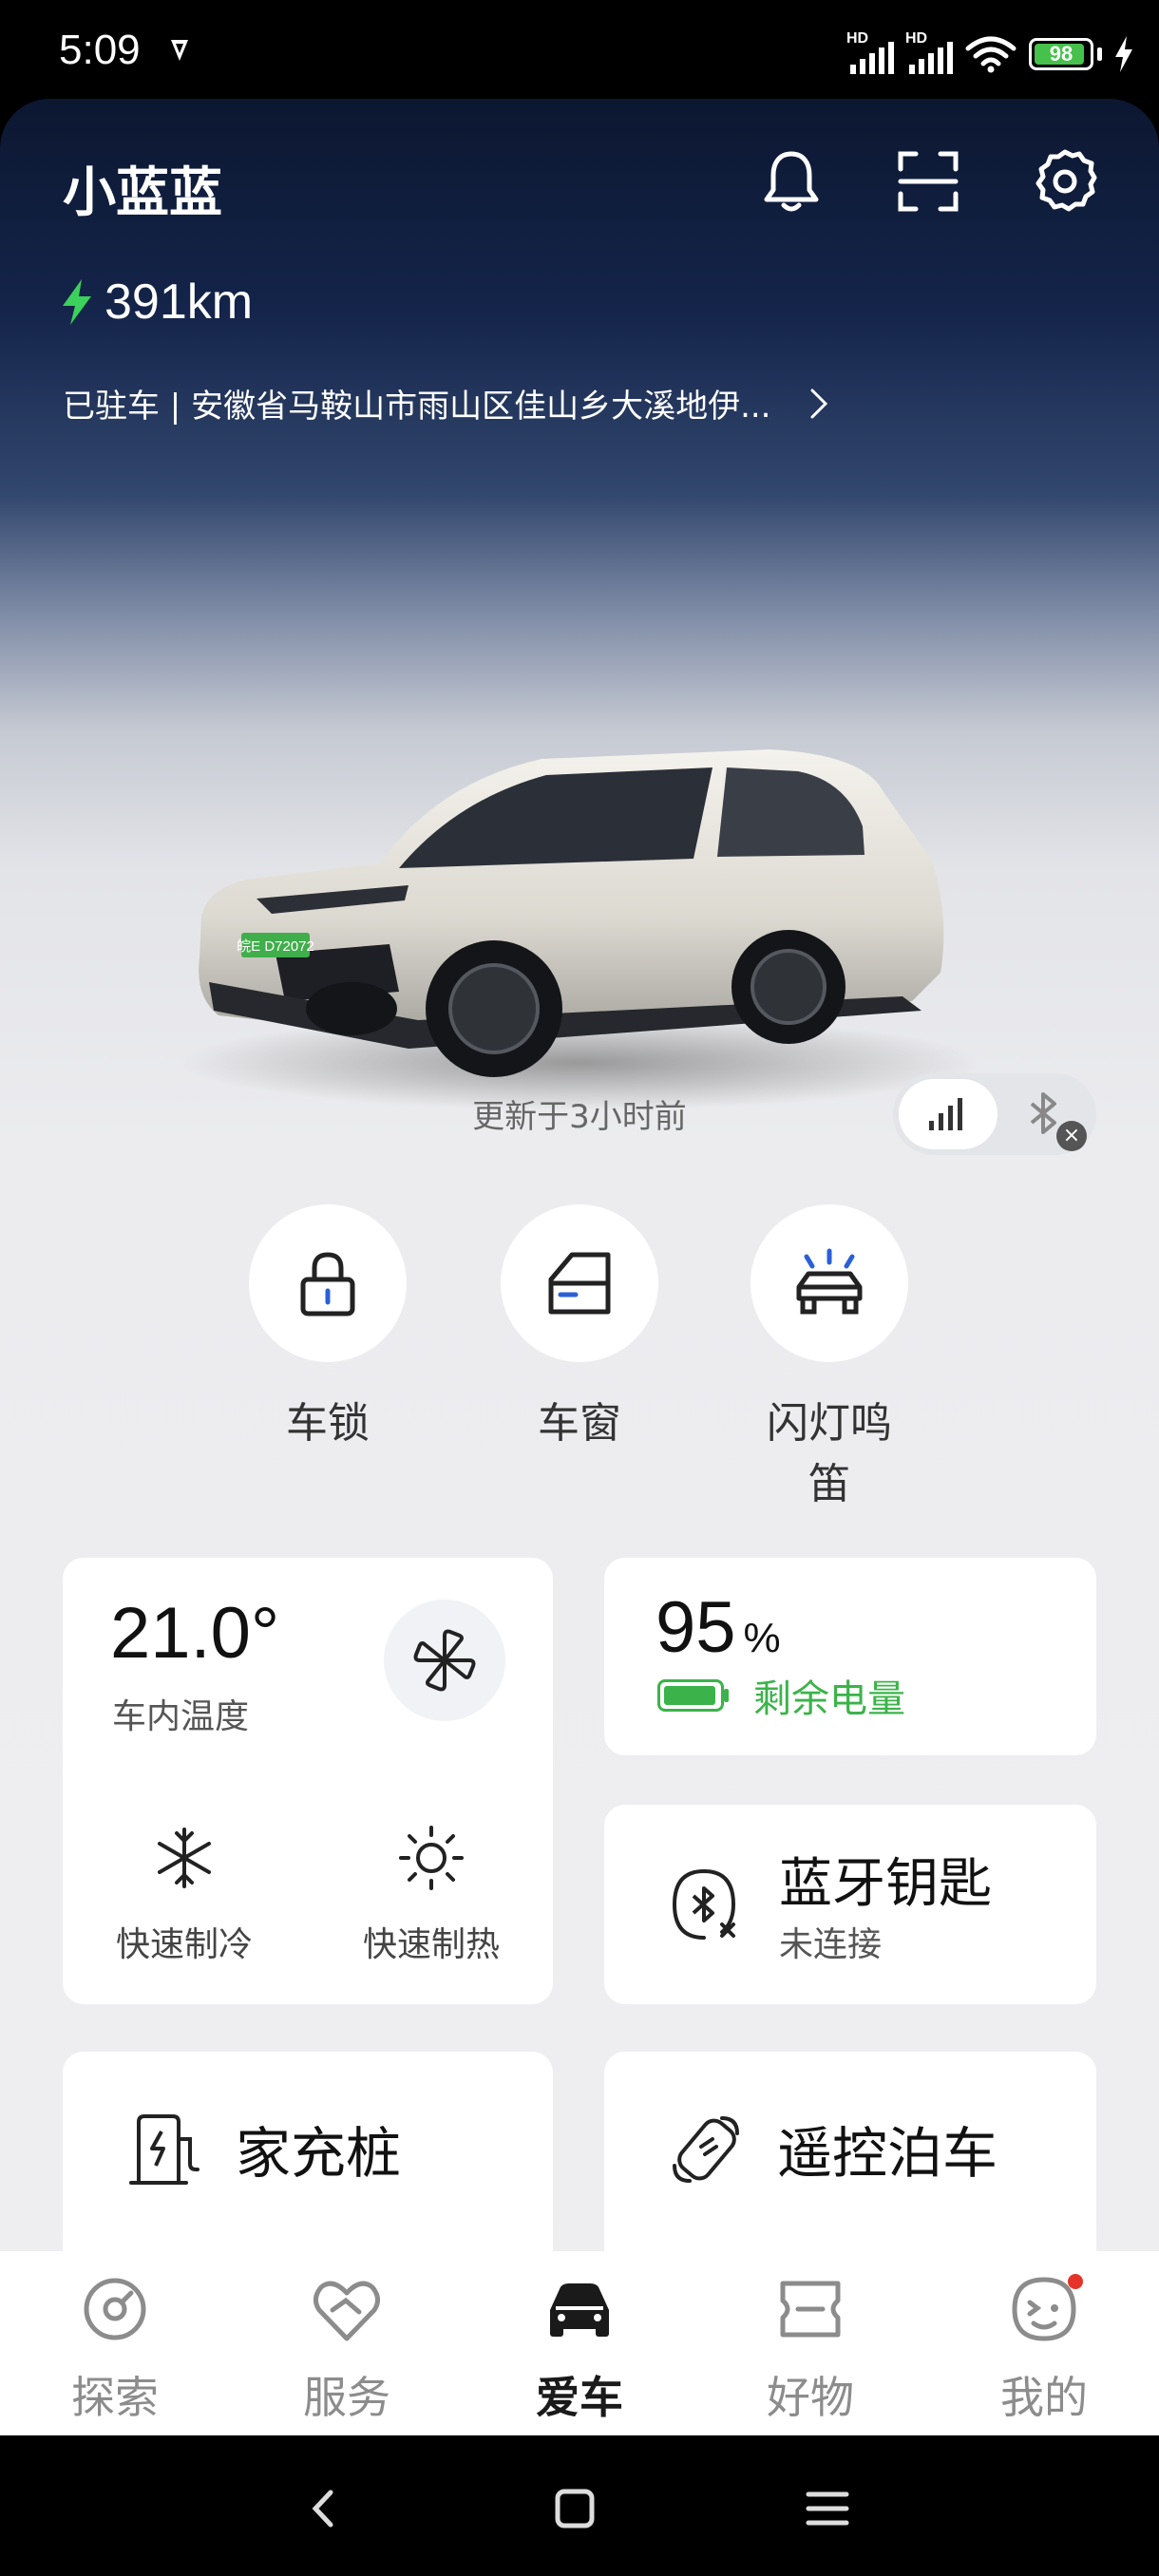 This screenshot has width=1159, height=2576. What do you see at coordinates (831, 1944) in the screenshot?
I see `bluetooth-key-status: 未连接` at bounding box center [831, 1944].